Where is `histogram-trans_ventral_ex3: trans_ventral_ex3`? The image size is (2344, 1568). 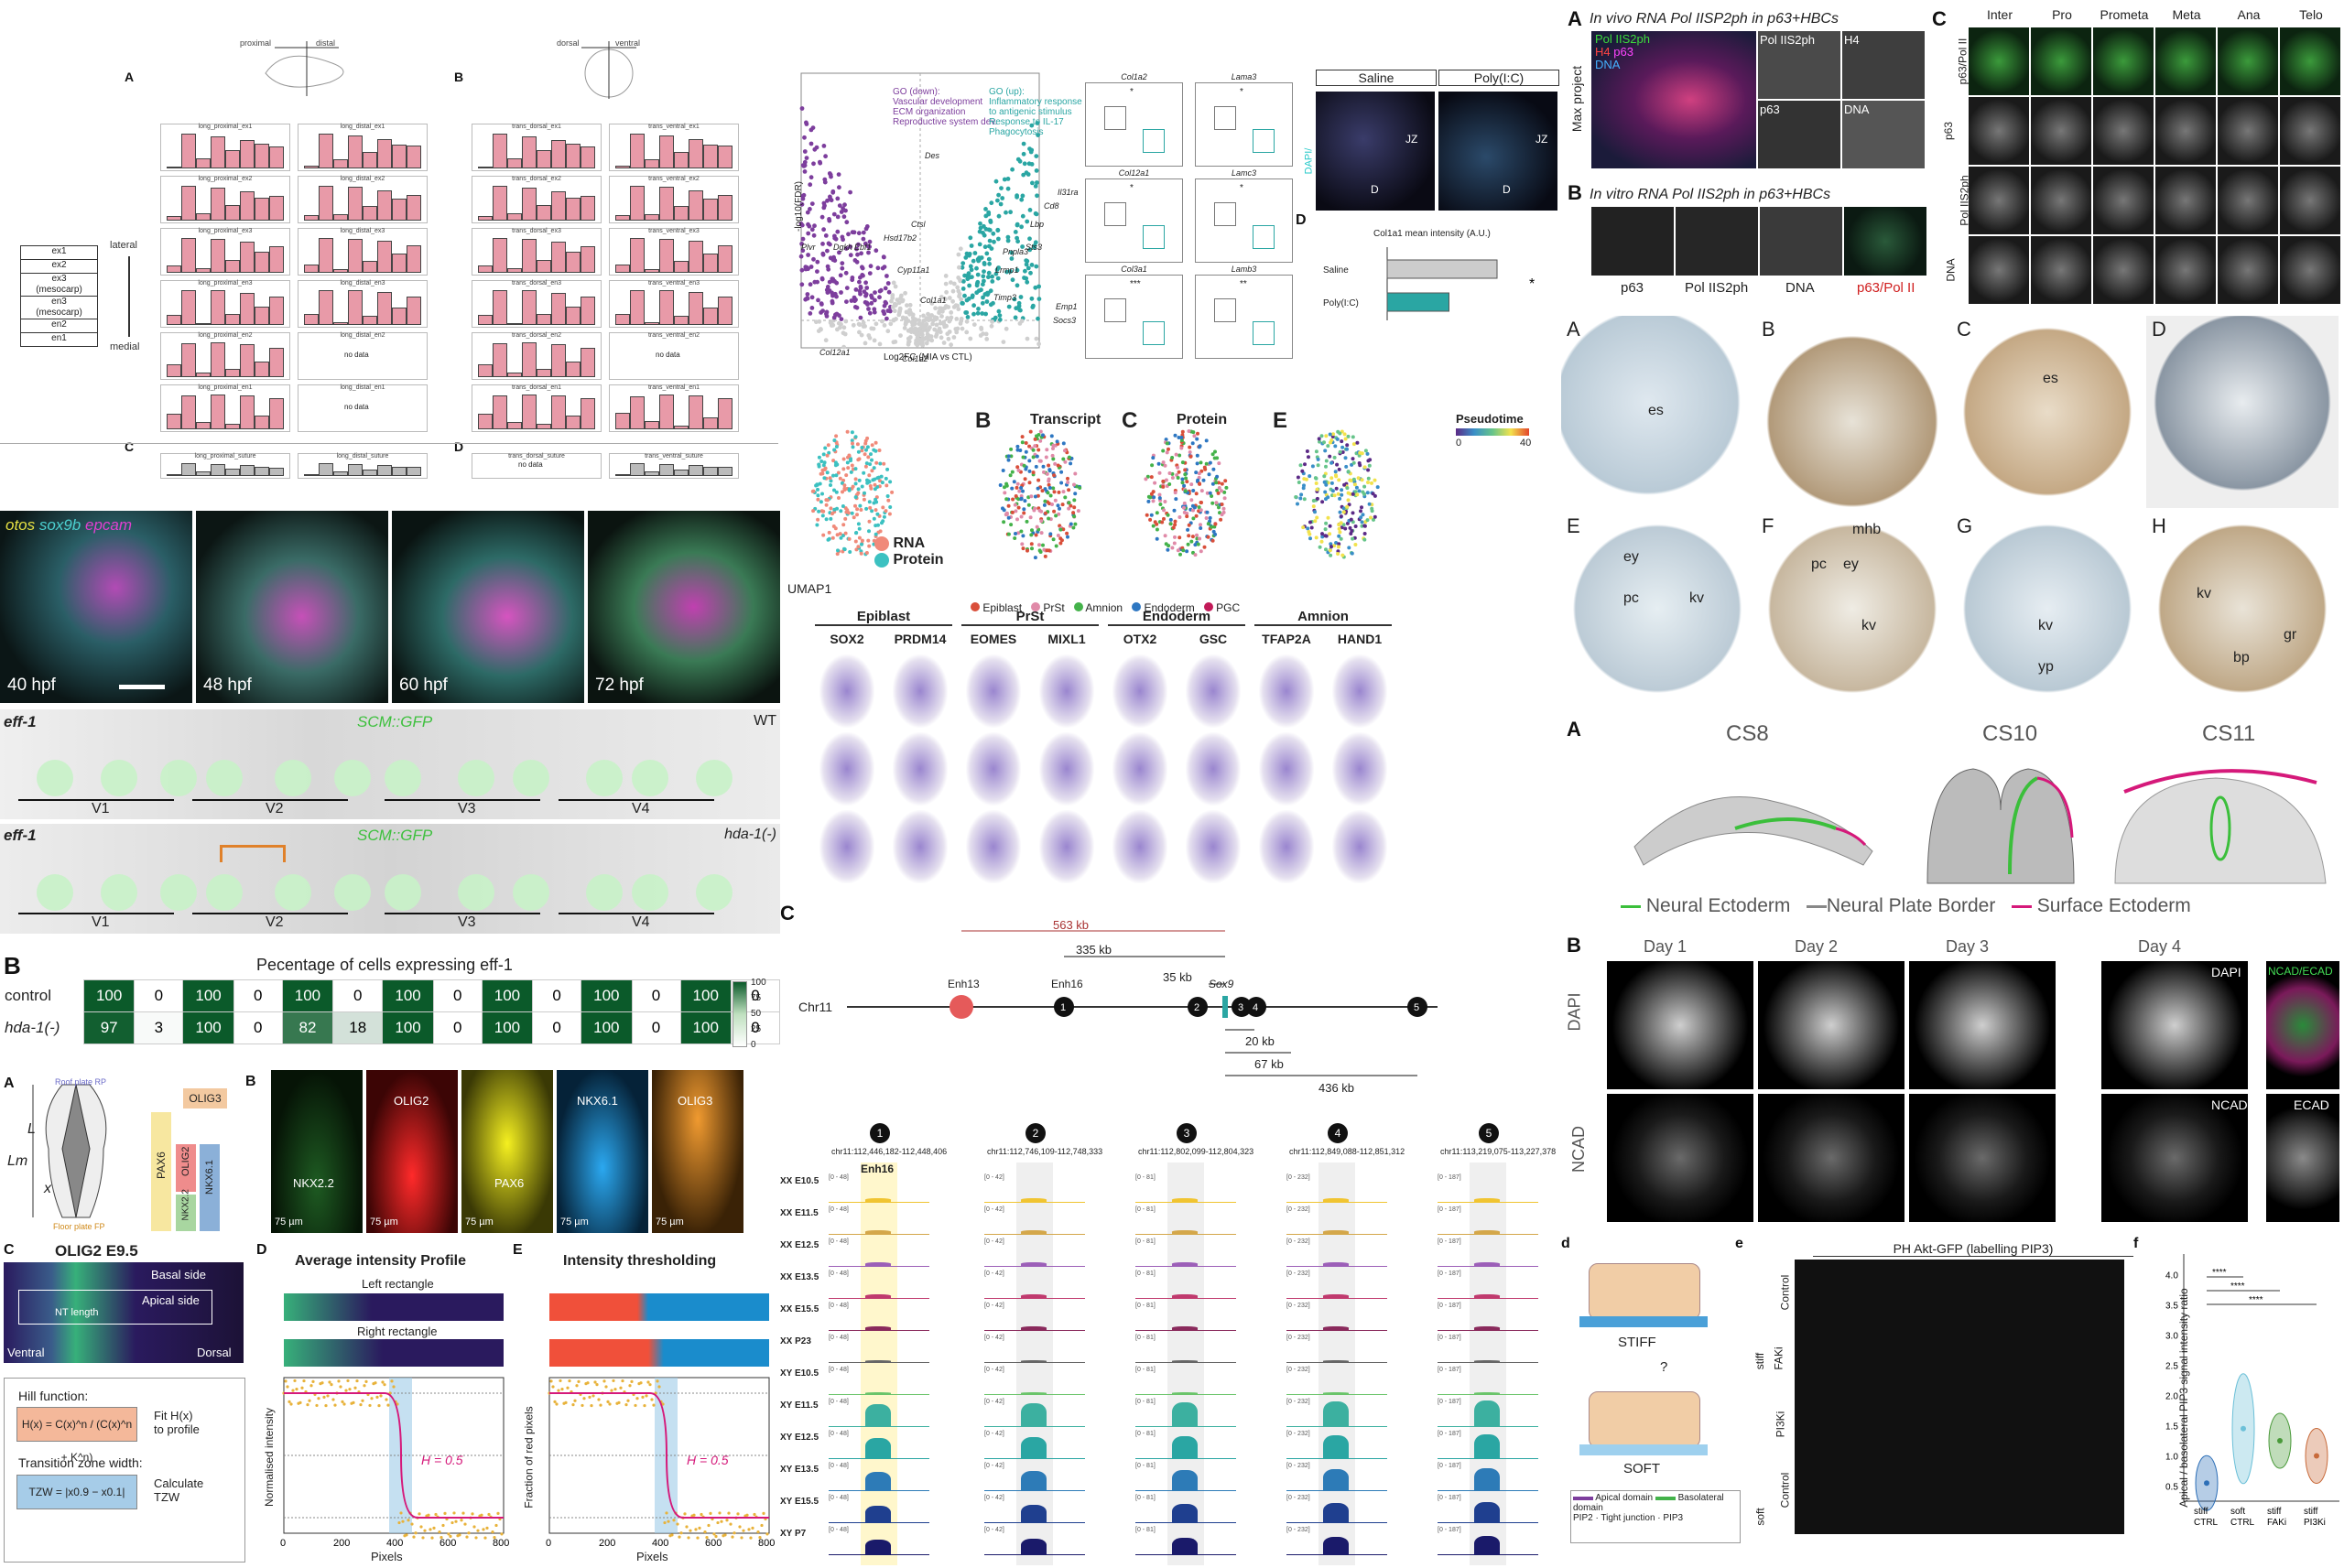 histogram-trans_ventral_ex3: trans_ventral_ex3 is located at coordinates (674, 252).